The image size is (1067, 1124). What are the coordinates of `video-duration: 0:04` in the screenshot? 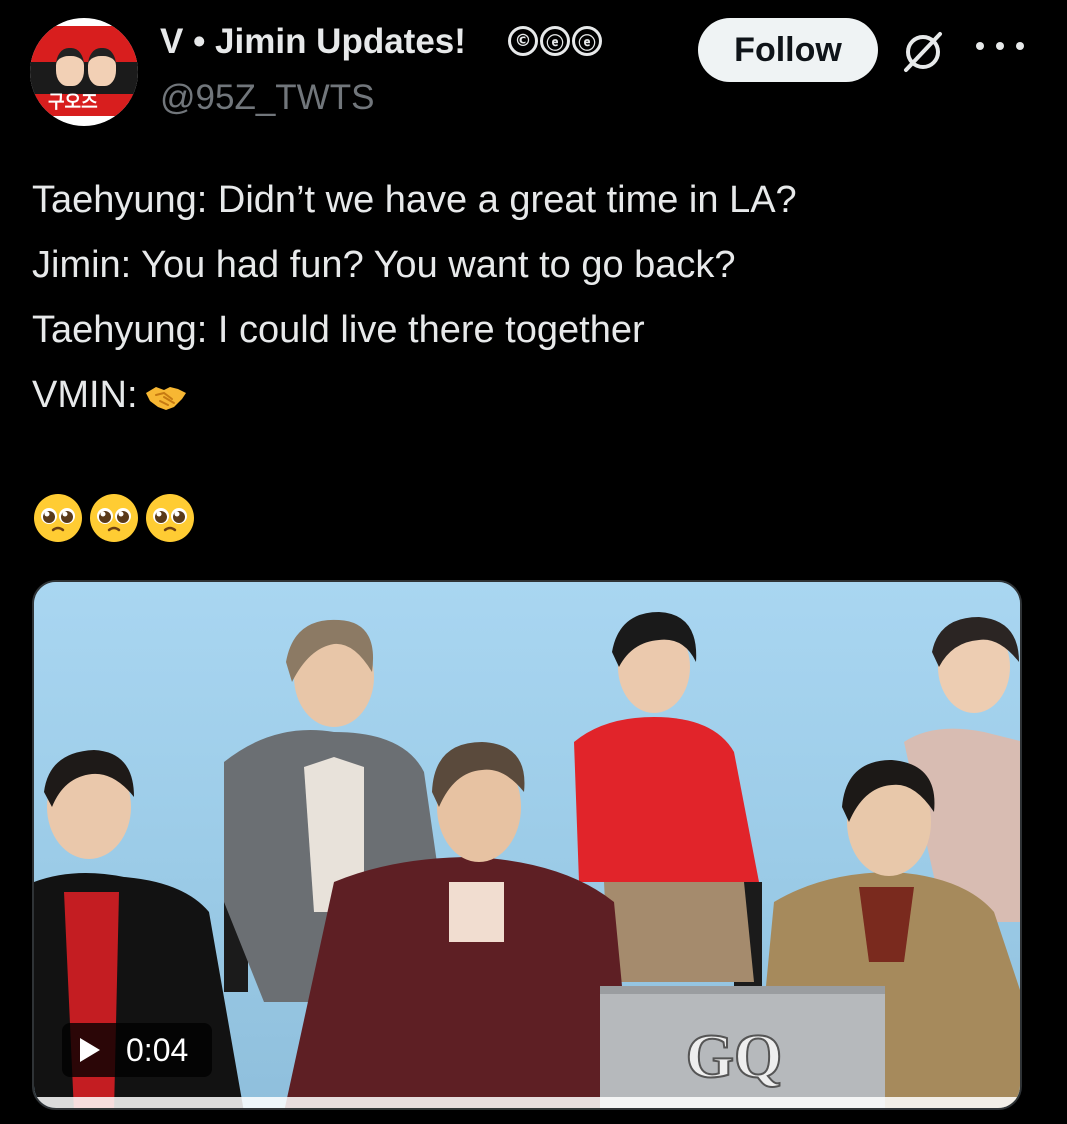 It's located at (157, 1049).